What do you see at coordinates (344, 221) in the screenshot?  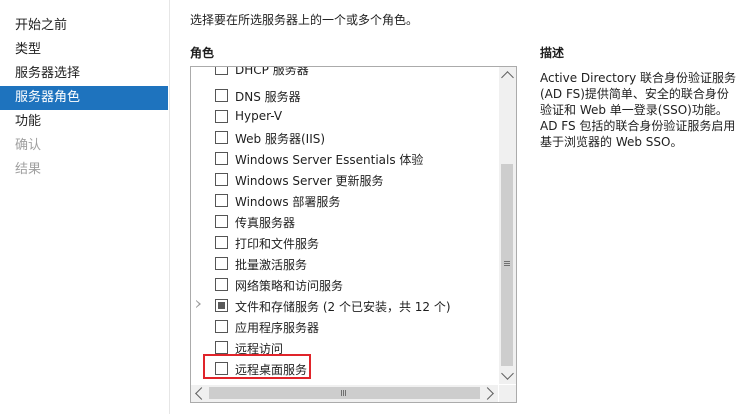 I see `role-item-fax-server: 传真服务器` at bounding box center [344, 221].